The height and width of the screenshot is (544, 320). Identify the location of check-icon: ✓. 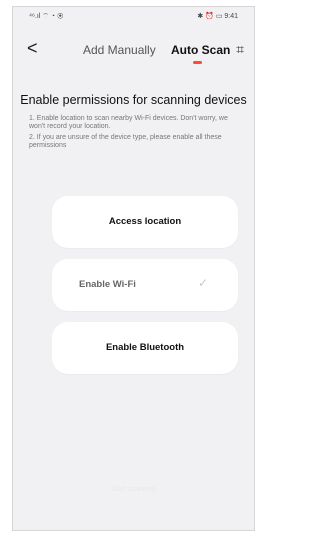
(202, 283).